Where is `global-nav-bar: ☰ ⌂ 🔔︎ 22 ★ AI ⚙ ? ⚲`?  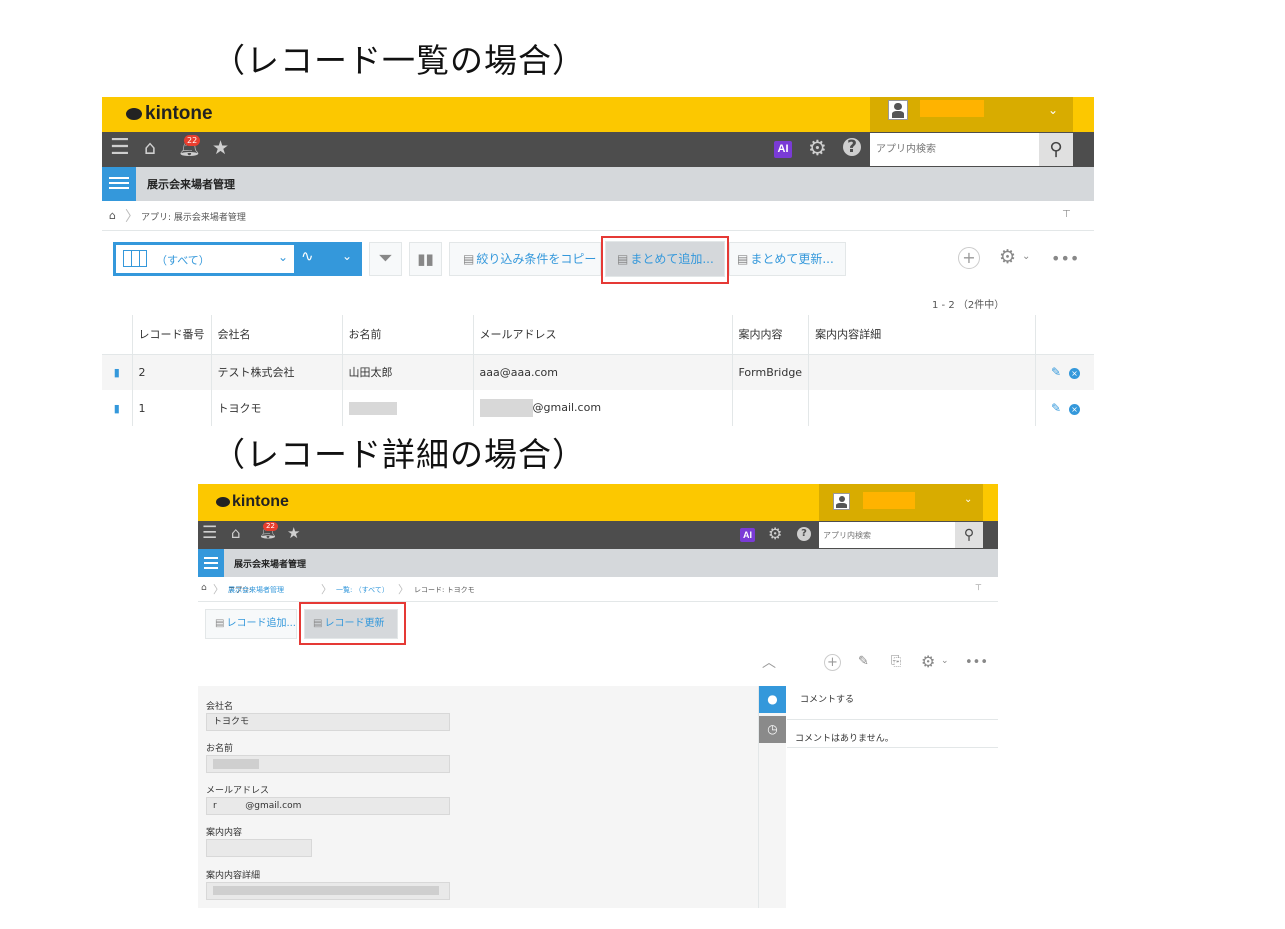 global-nav-bar: ☰ ⌂ 🔔︎ 22 ★ AI ⚙ ? ⚲ is located at coordinates (598, 535).